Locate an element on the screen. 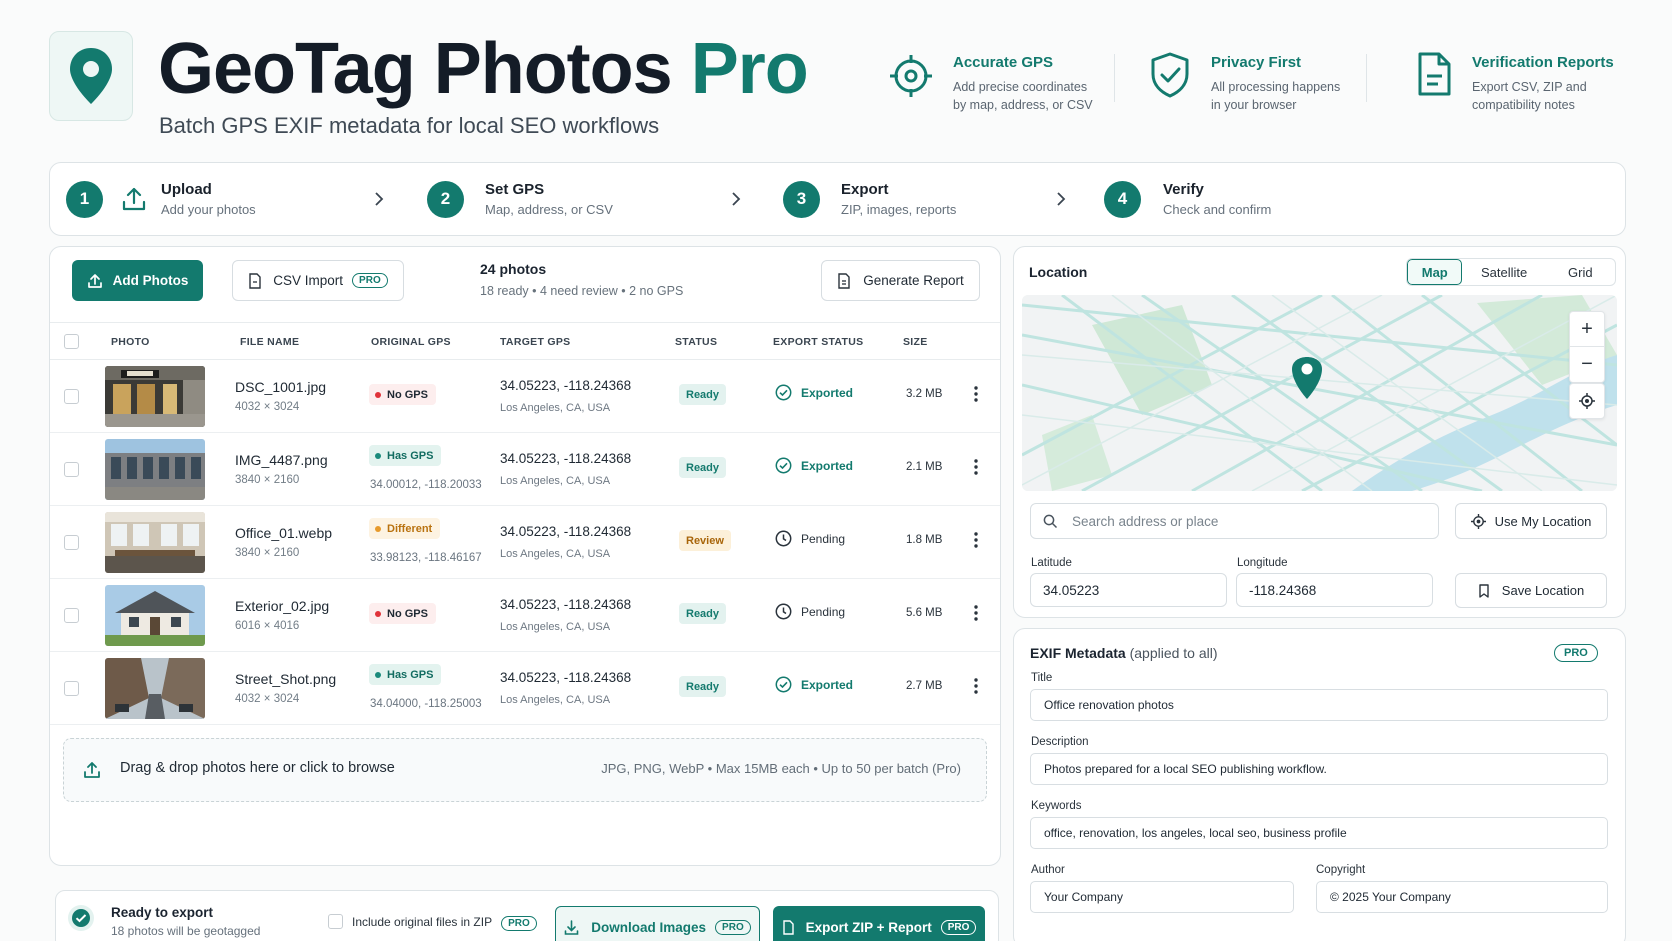 The height and width of the screenshot is (941, 1672). locate-icon is located at coordinates (1587, 401).